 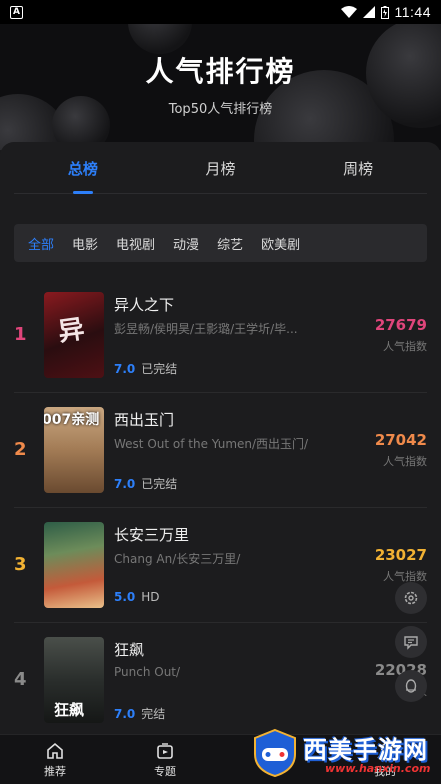 I want to click on watermark: 西美手游网 www.hanxin.com, so click(x=342, y=754).